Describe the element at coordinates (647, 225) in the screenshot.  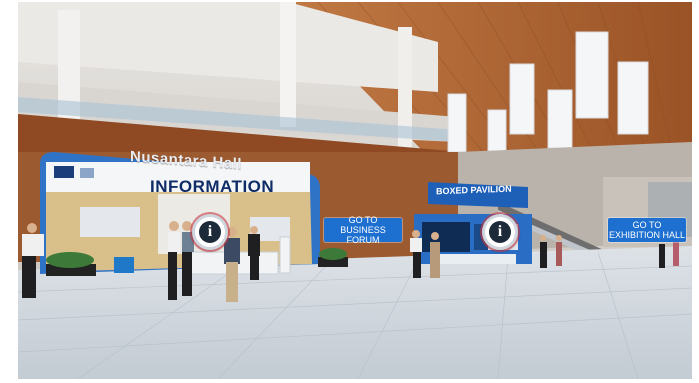
I see `exhibition-hall-line1: GO TO` at that location.